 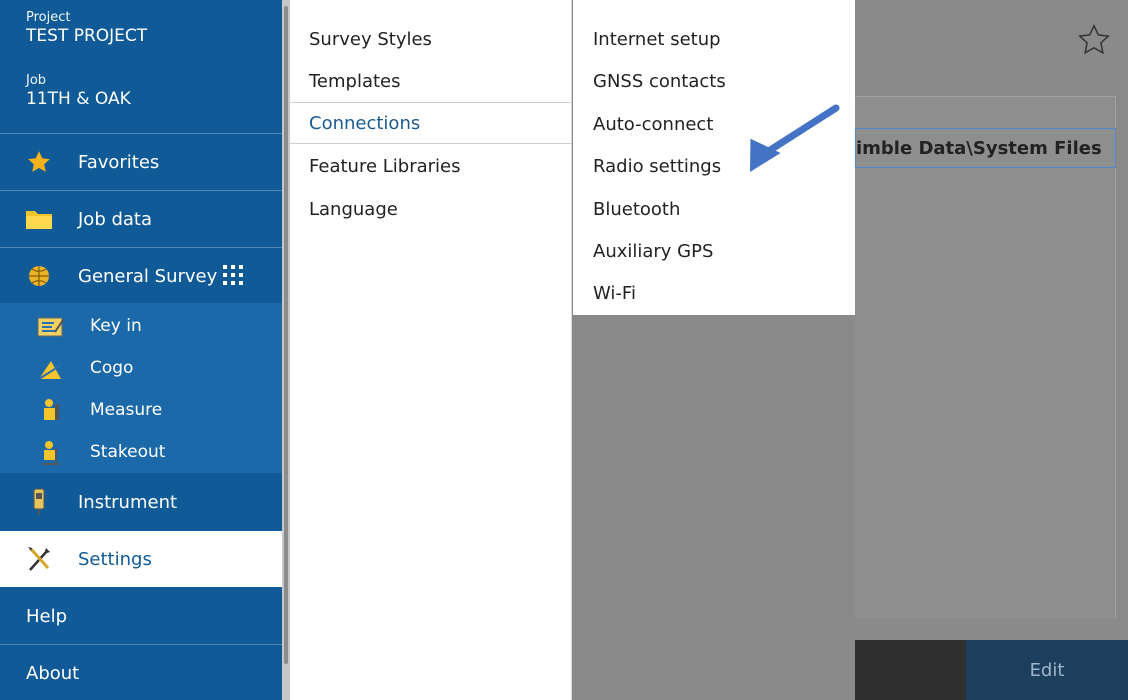 I want to click on settings-tools-icon, so click(x=39, y=559).